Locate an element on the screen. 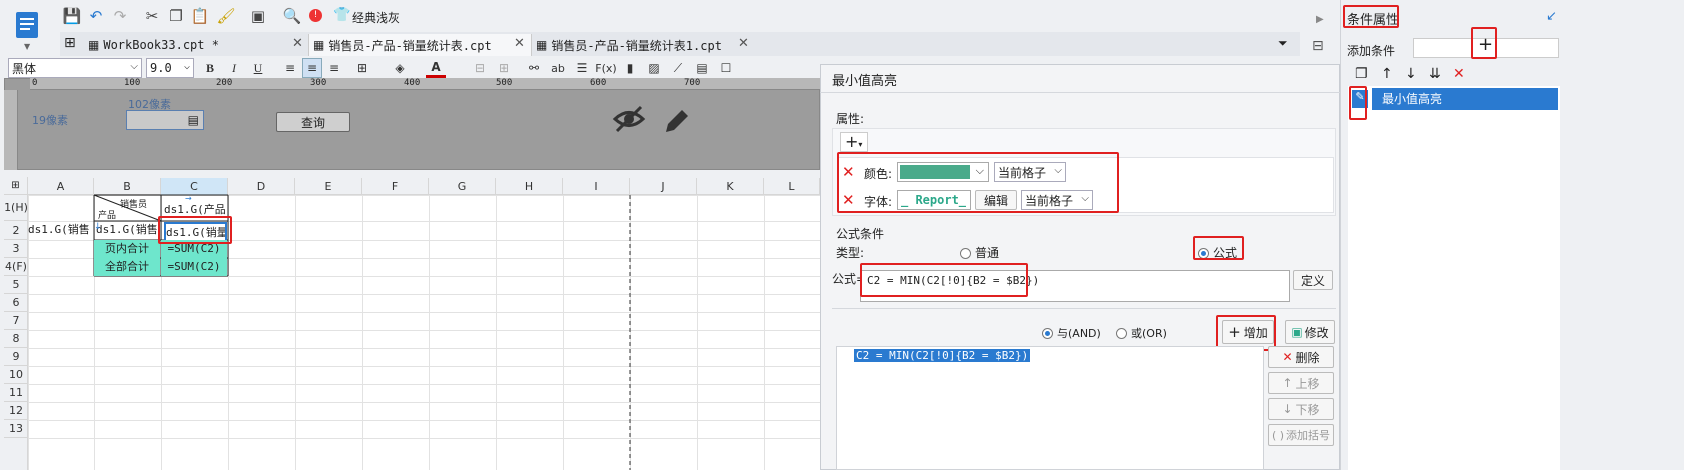 This screenshot has height=470, width=1684. expand-right-icon: → is located at coordinates (188, 198).